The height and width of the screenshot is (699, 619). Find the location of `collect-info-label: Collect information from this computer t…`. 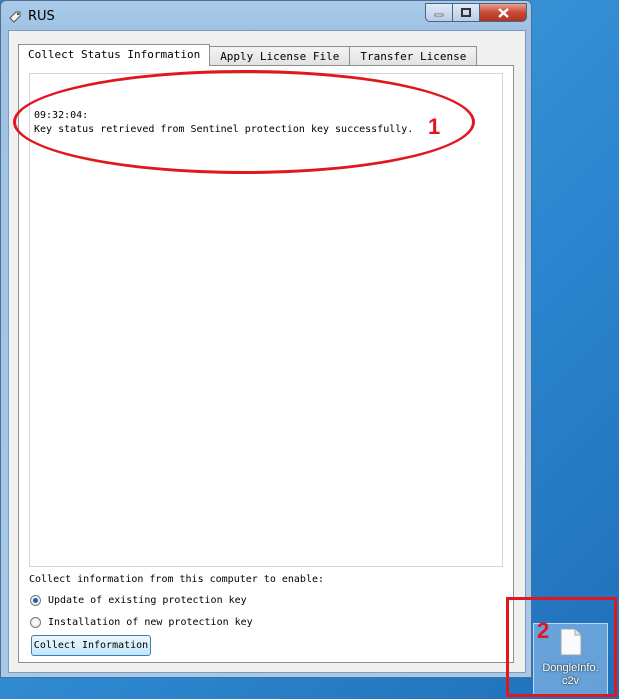

collect-info-label: Collect information from this computer t… is located at coordinates (177, 579).